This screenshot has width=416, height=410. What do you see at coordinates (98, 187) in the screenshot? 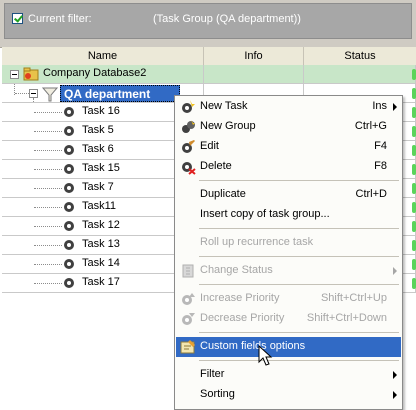
I see `task-label: Task 7` at bounding box center [98, 187].